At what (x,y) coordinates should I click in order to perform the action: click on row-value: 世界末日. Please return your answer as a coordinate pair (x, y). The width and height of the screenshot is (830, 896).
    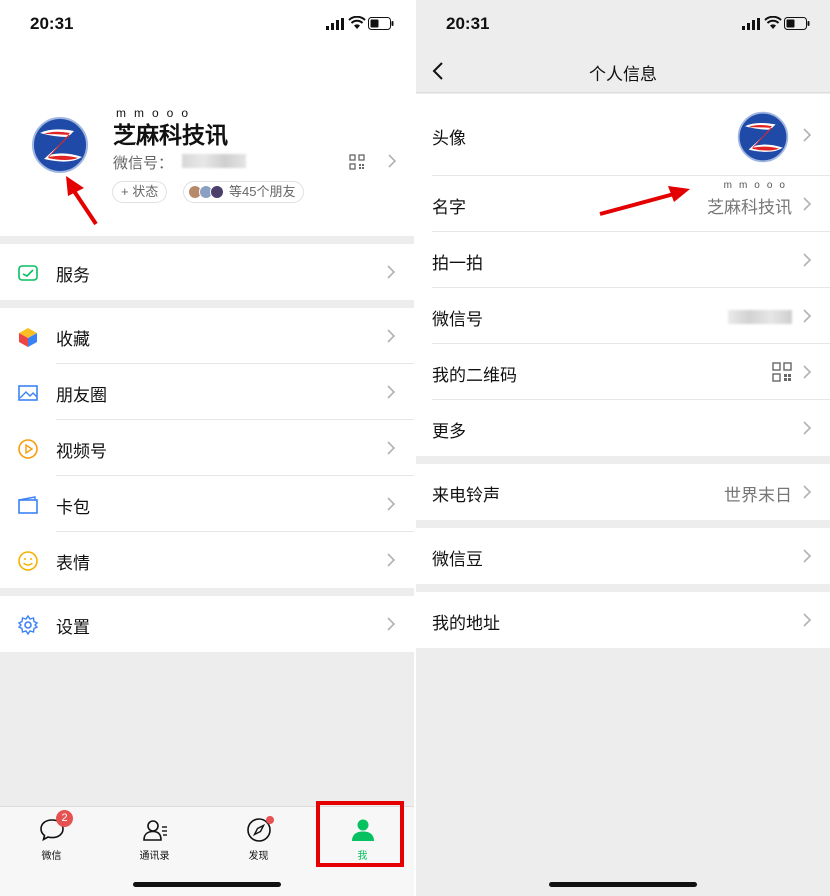
    Looking at the image, I should click on (758, 495).